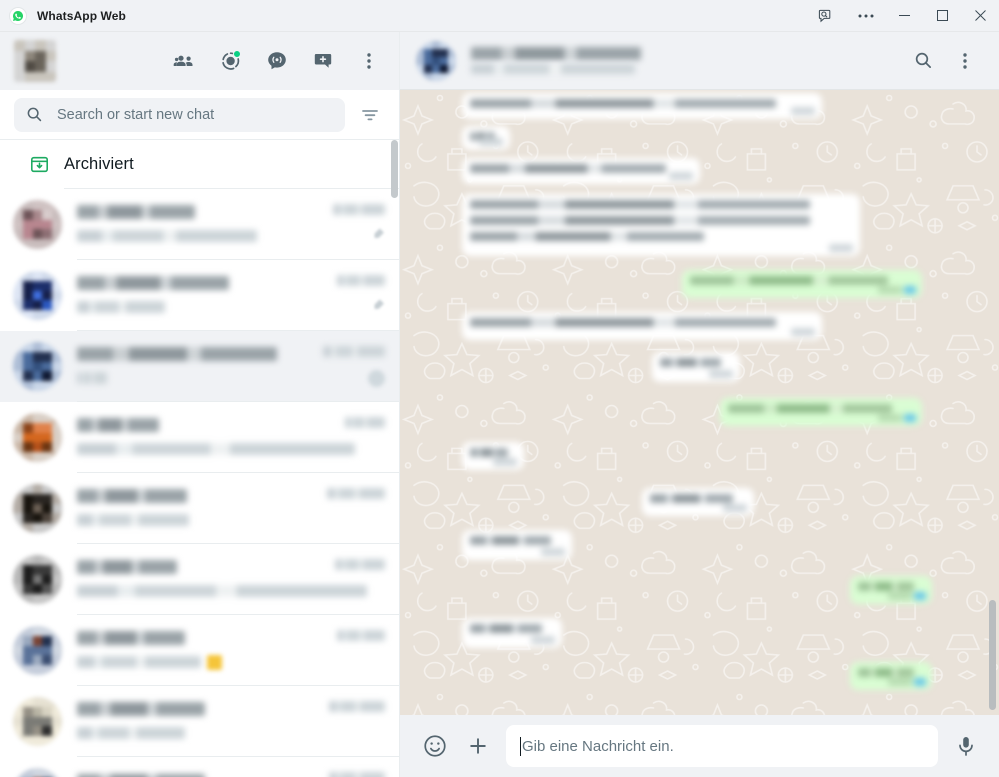 Image resolution: width=999 pixels, height=777 pixels. What do you see at coordinates (18, 15) in the screenshot?
I see `whatsapp-logo-icon` at bounding box center [18, 15].